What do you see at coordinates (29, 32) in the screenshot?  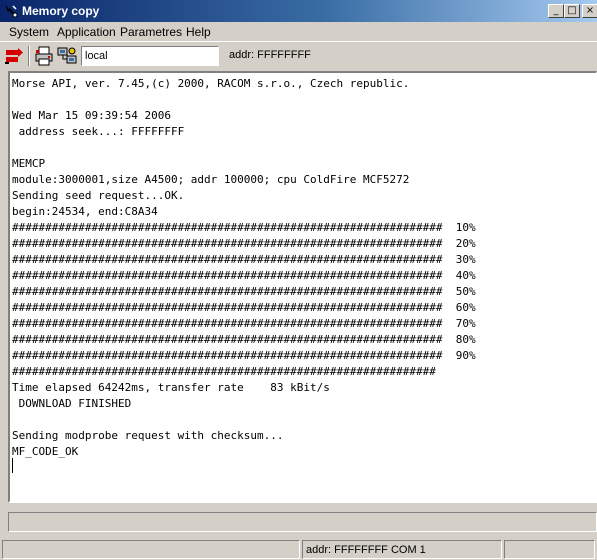 I see `menu-system: System` at bounding box center [29, 32].